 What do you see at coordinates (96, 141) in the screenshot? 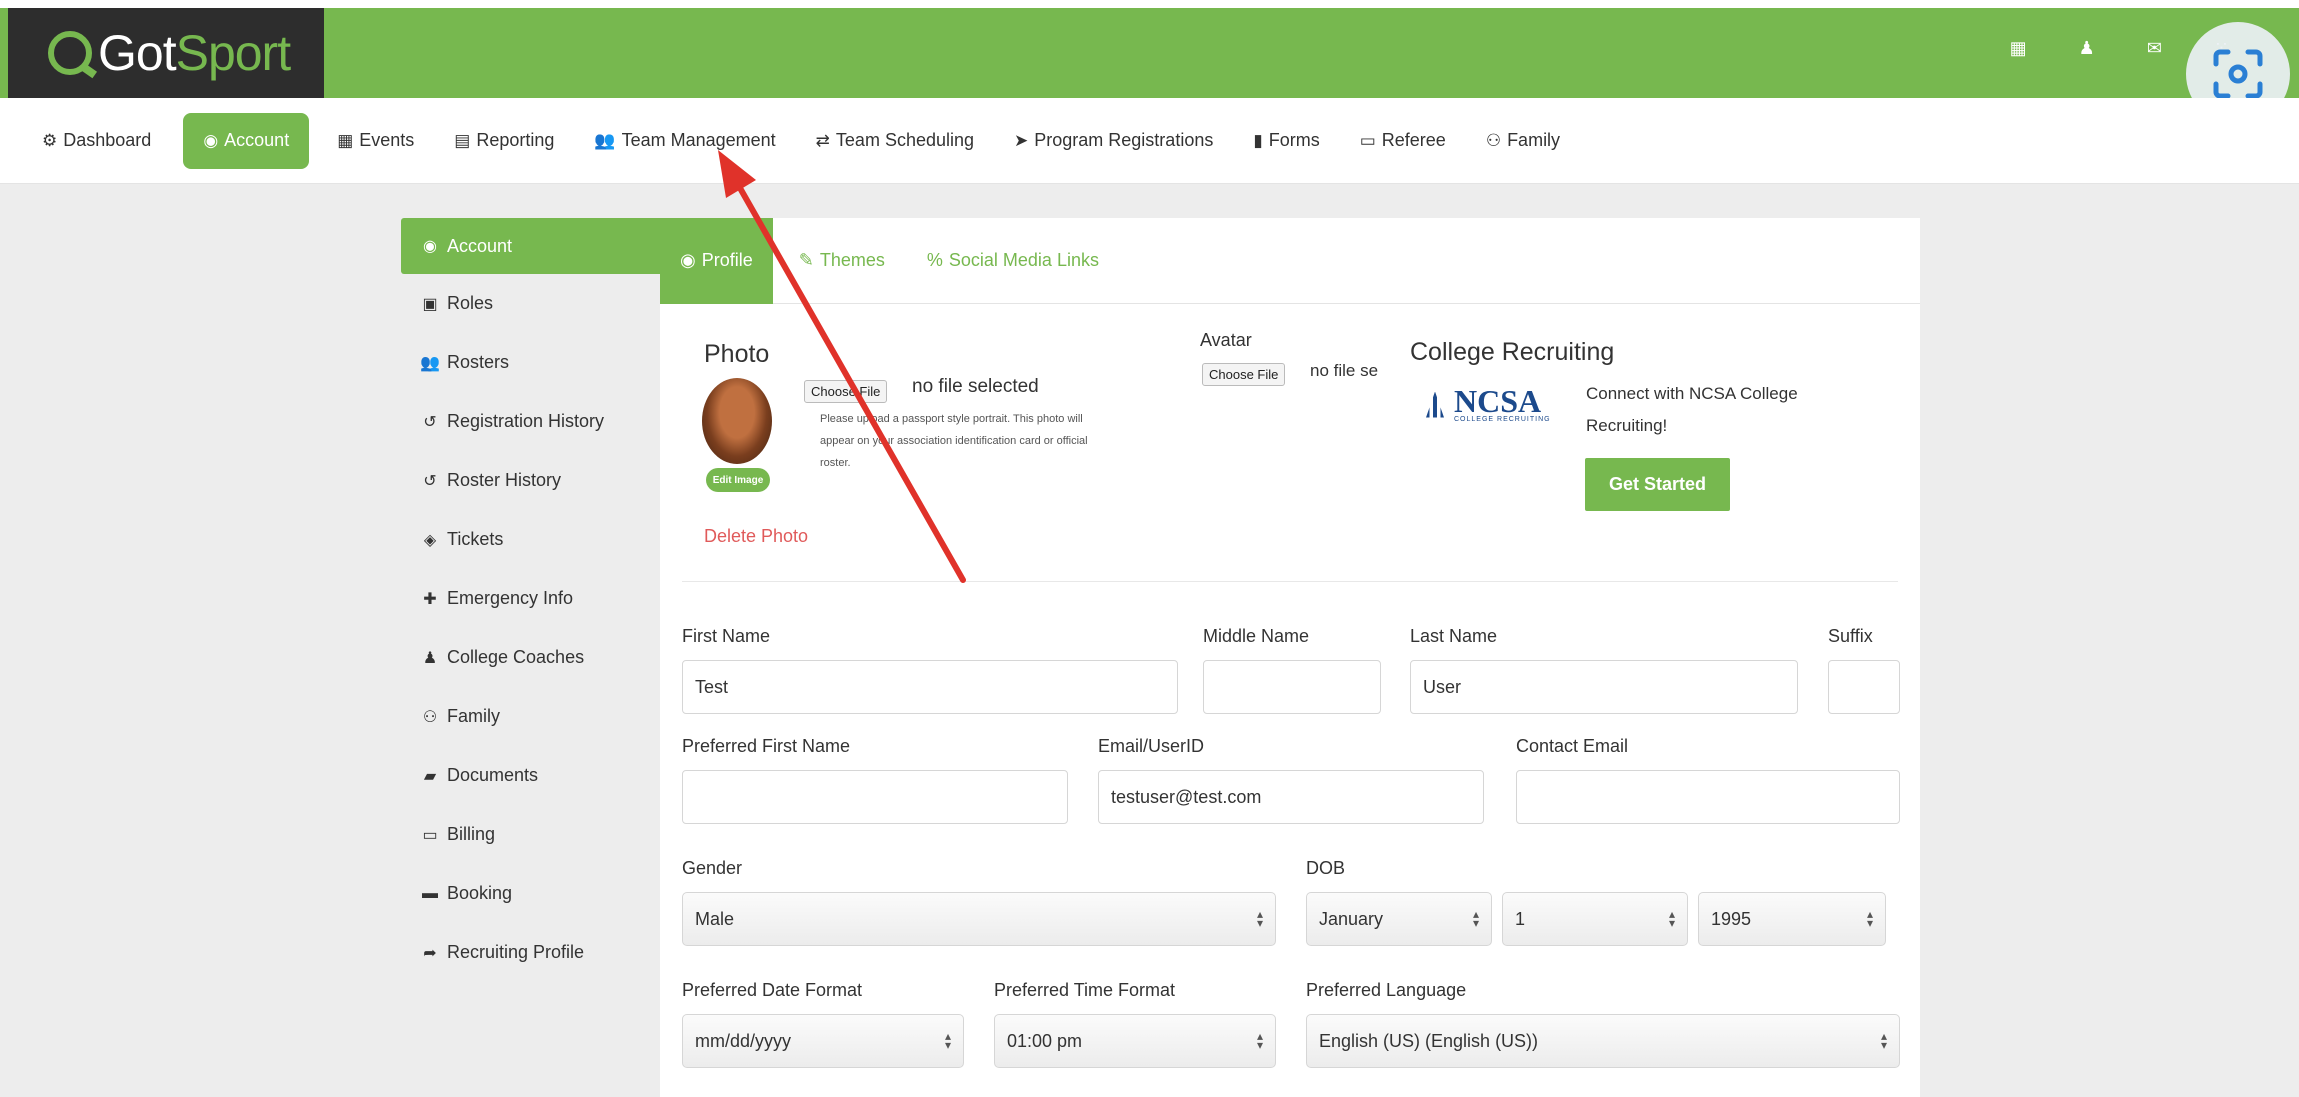
I see `nav-dashboard: ⚙ Dashboard` at bounding box center [96, 141].